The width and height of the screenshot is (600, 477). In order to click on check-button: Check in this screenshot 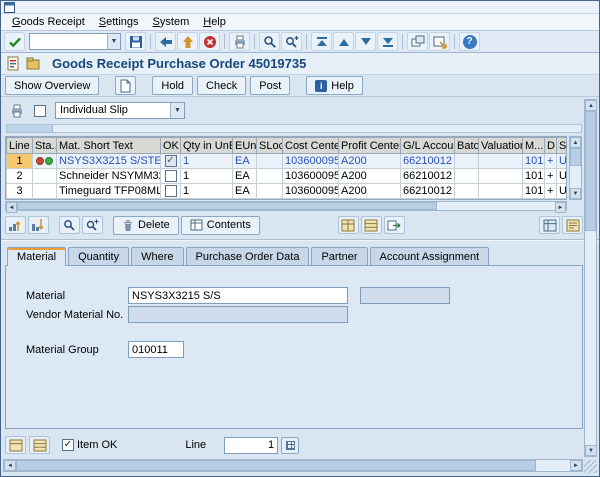, I will do `click(222, 85)`.